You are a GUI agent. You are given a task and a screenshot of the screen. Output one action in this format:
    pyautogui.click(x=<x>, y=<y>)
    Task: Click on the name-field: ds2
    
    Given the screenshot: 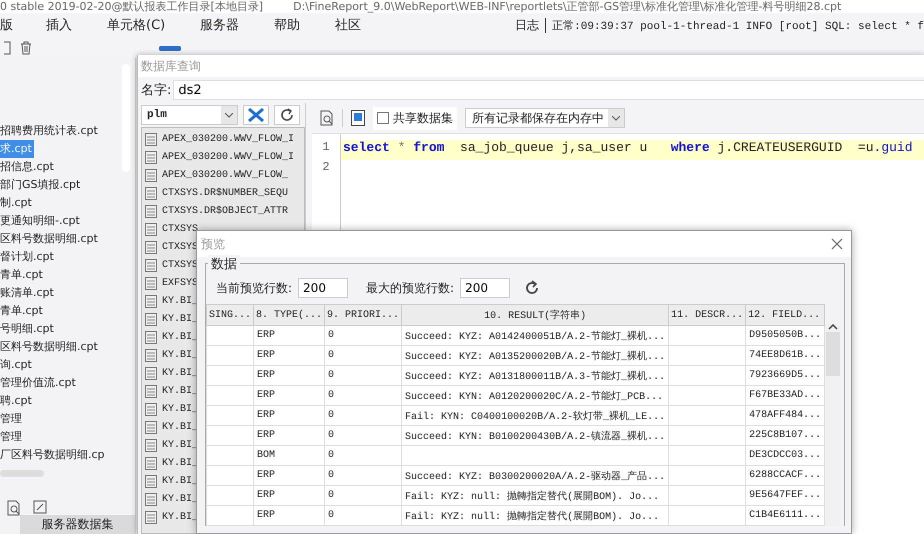 What is the action you would take?
    pyautogui.click(x=548, y=90)
    